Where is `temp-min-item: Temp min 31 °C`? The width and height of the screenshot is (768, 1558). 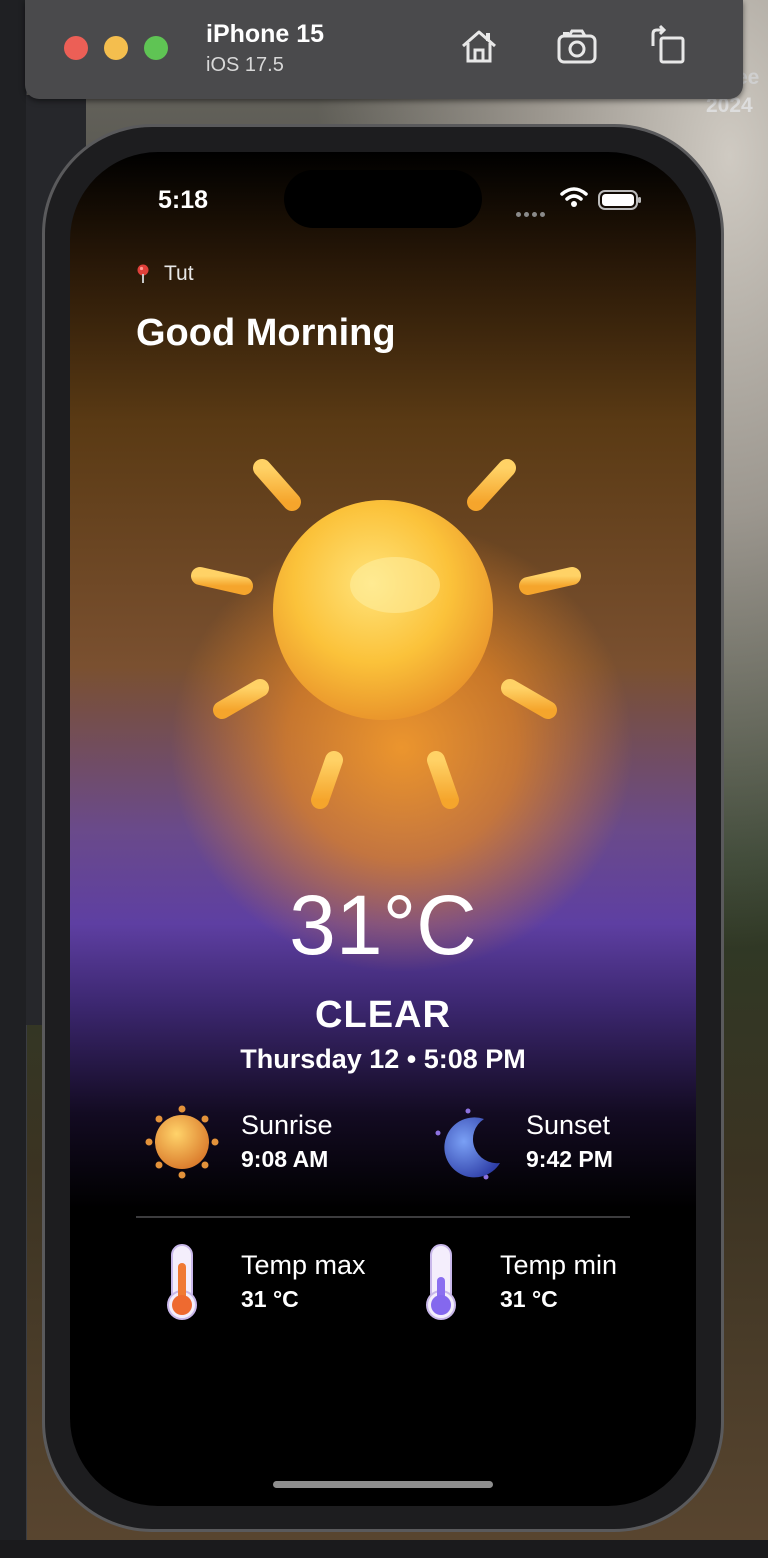 temp-min-item: Temp min 31 °C is located at coordinates (509, 1282).